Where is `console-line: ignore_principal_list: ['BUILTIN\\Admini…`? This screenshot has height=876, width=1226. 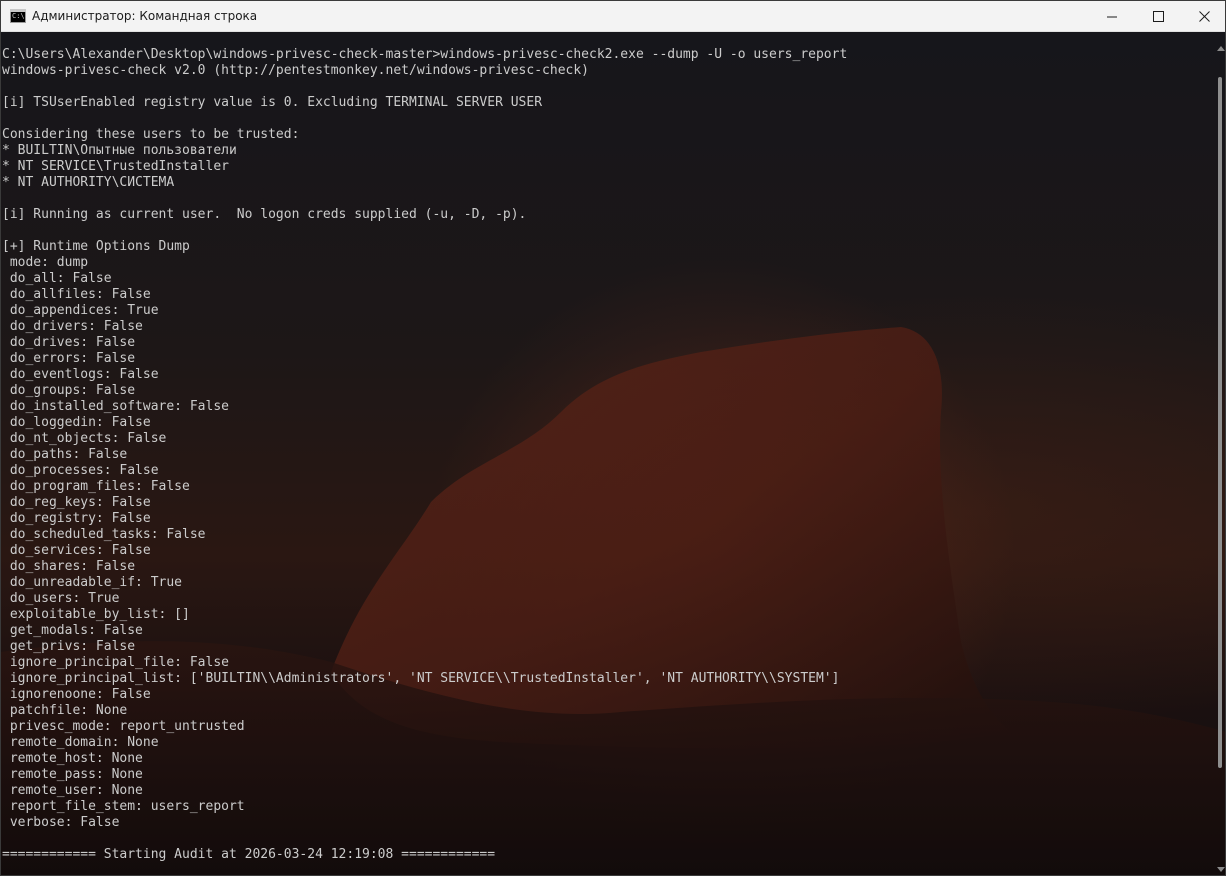 console-line: ignore_principal_list: ['BUILTIN\\Admini… is located at coordinates (421, 678).